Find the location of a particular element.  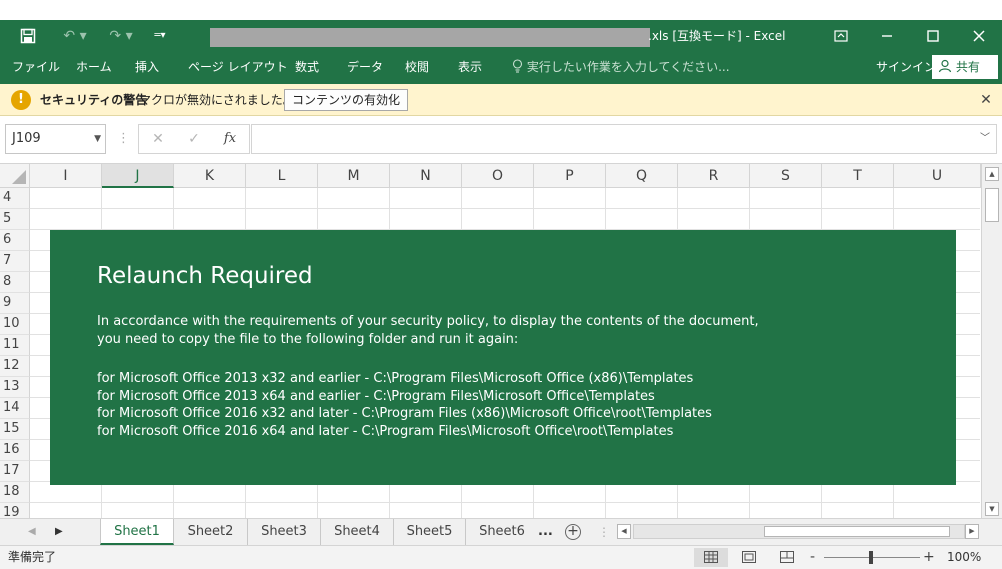

column-header: T is located at coordinates (858, 176).